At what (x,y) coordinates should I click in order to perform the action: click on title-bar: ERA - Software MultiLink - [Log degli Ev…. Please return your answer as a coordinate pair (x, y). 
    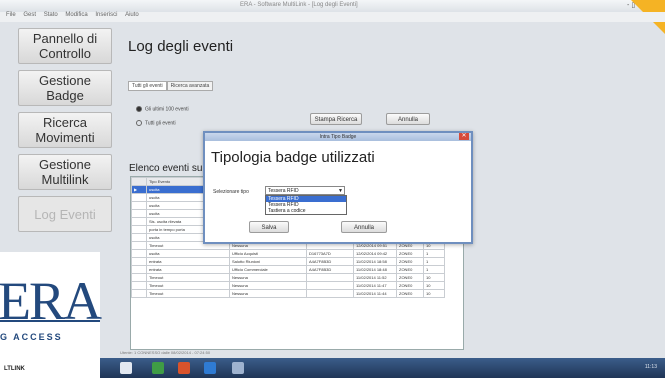
    Looking at the image, I should click on (332, 6).